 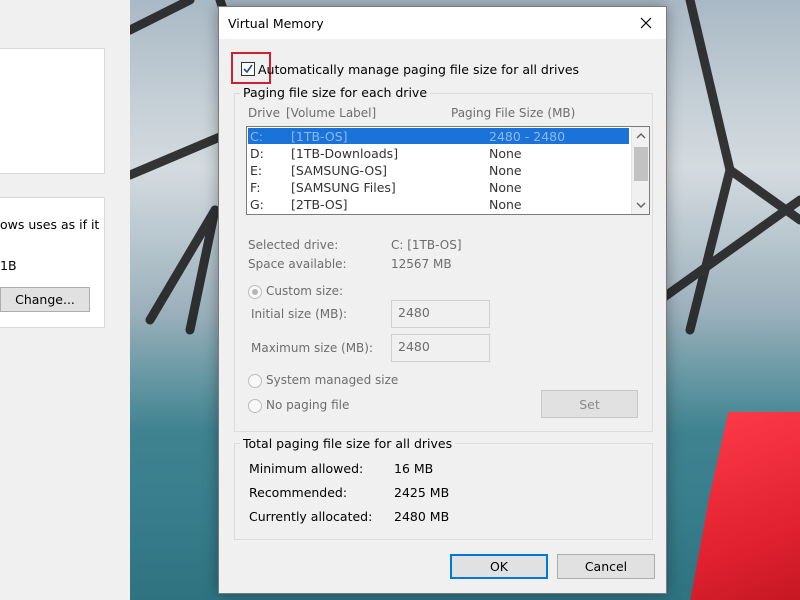 I want to click on totals-group-legend: Total paging file size for all drives, so click(x=348, y=443).